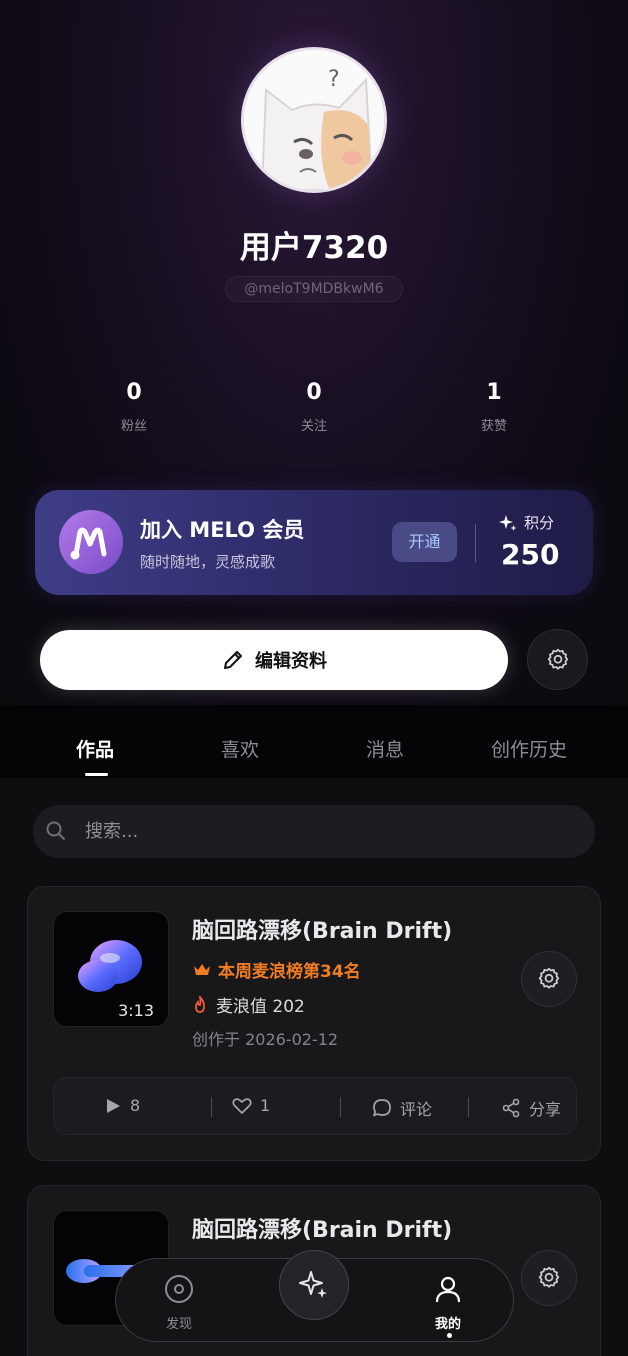  I want to click on pencil-icon, so click(233, 660).